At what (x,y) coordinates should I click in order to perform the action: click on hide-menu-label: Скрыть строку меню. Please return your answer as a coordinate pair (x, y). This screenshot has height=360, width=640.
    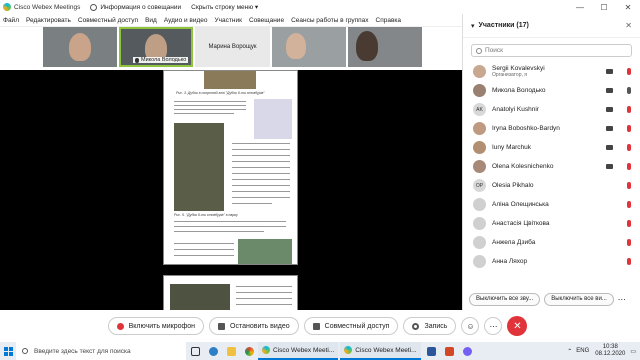
    Looking at the image, I should click on (222, 7).